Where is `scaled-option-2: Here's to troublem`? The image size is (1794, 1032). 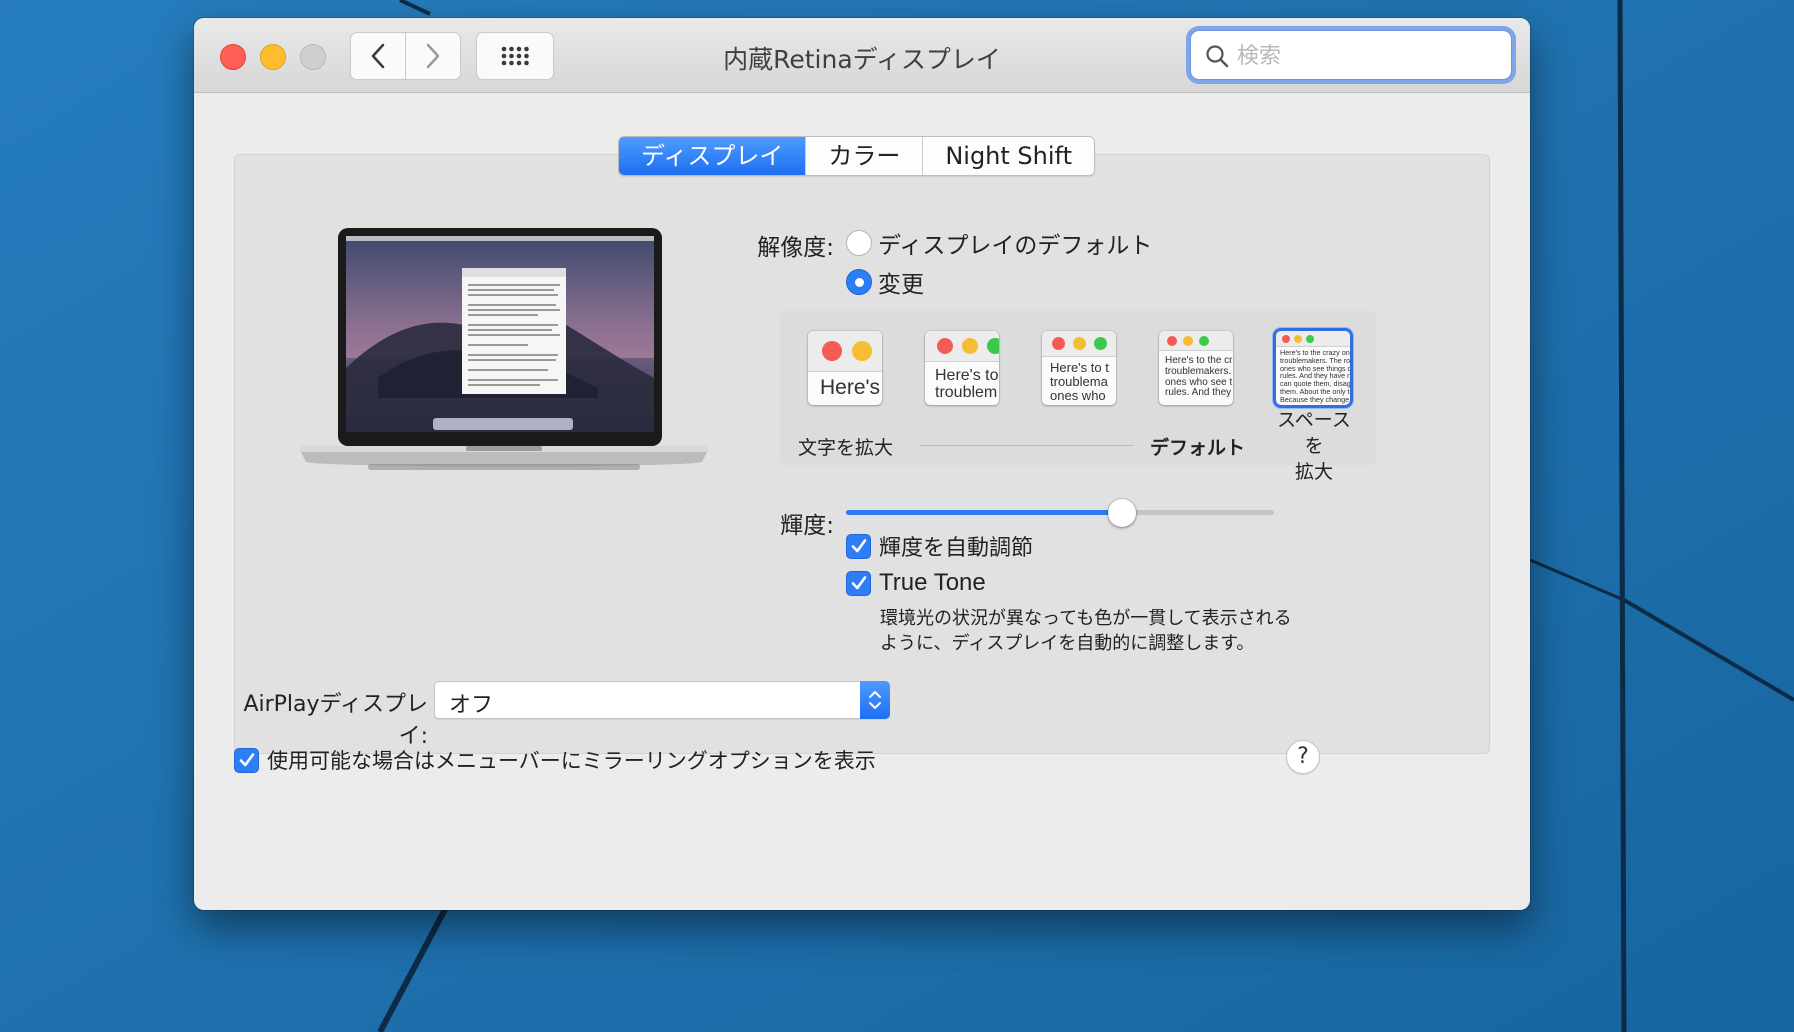
scaled-option-2: Here's to troublem is located at coordinates (962, 368).